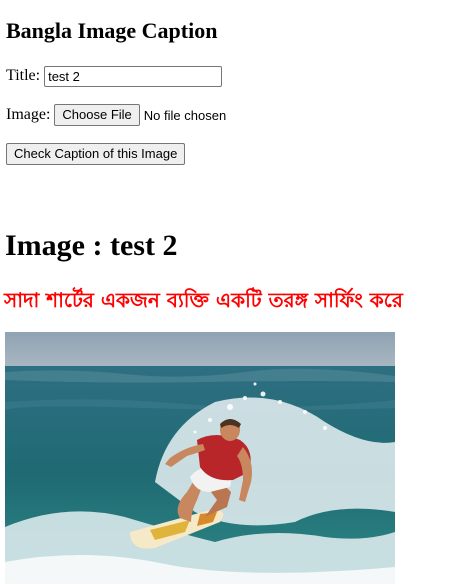 This screenshot has height=584, width=468. What do you see at coordinates (112, 30) in the screenshot?
I see `page-title: Bangla Image Caption` at bounding box center [112, 30].